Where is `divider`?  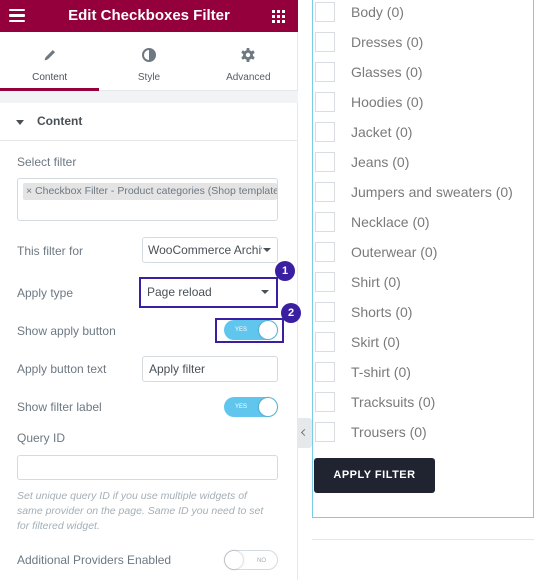 divider is located at coordinates (423, 539).